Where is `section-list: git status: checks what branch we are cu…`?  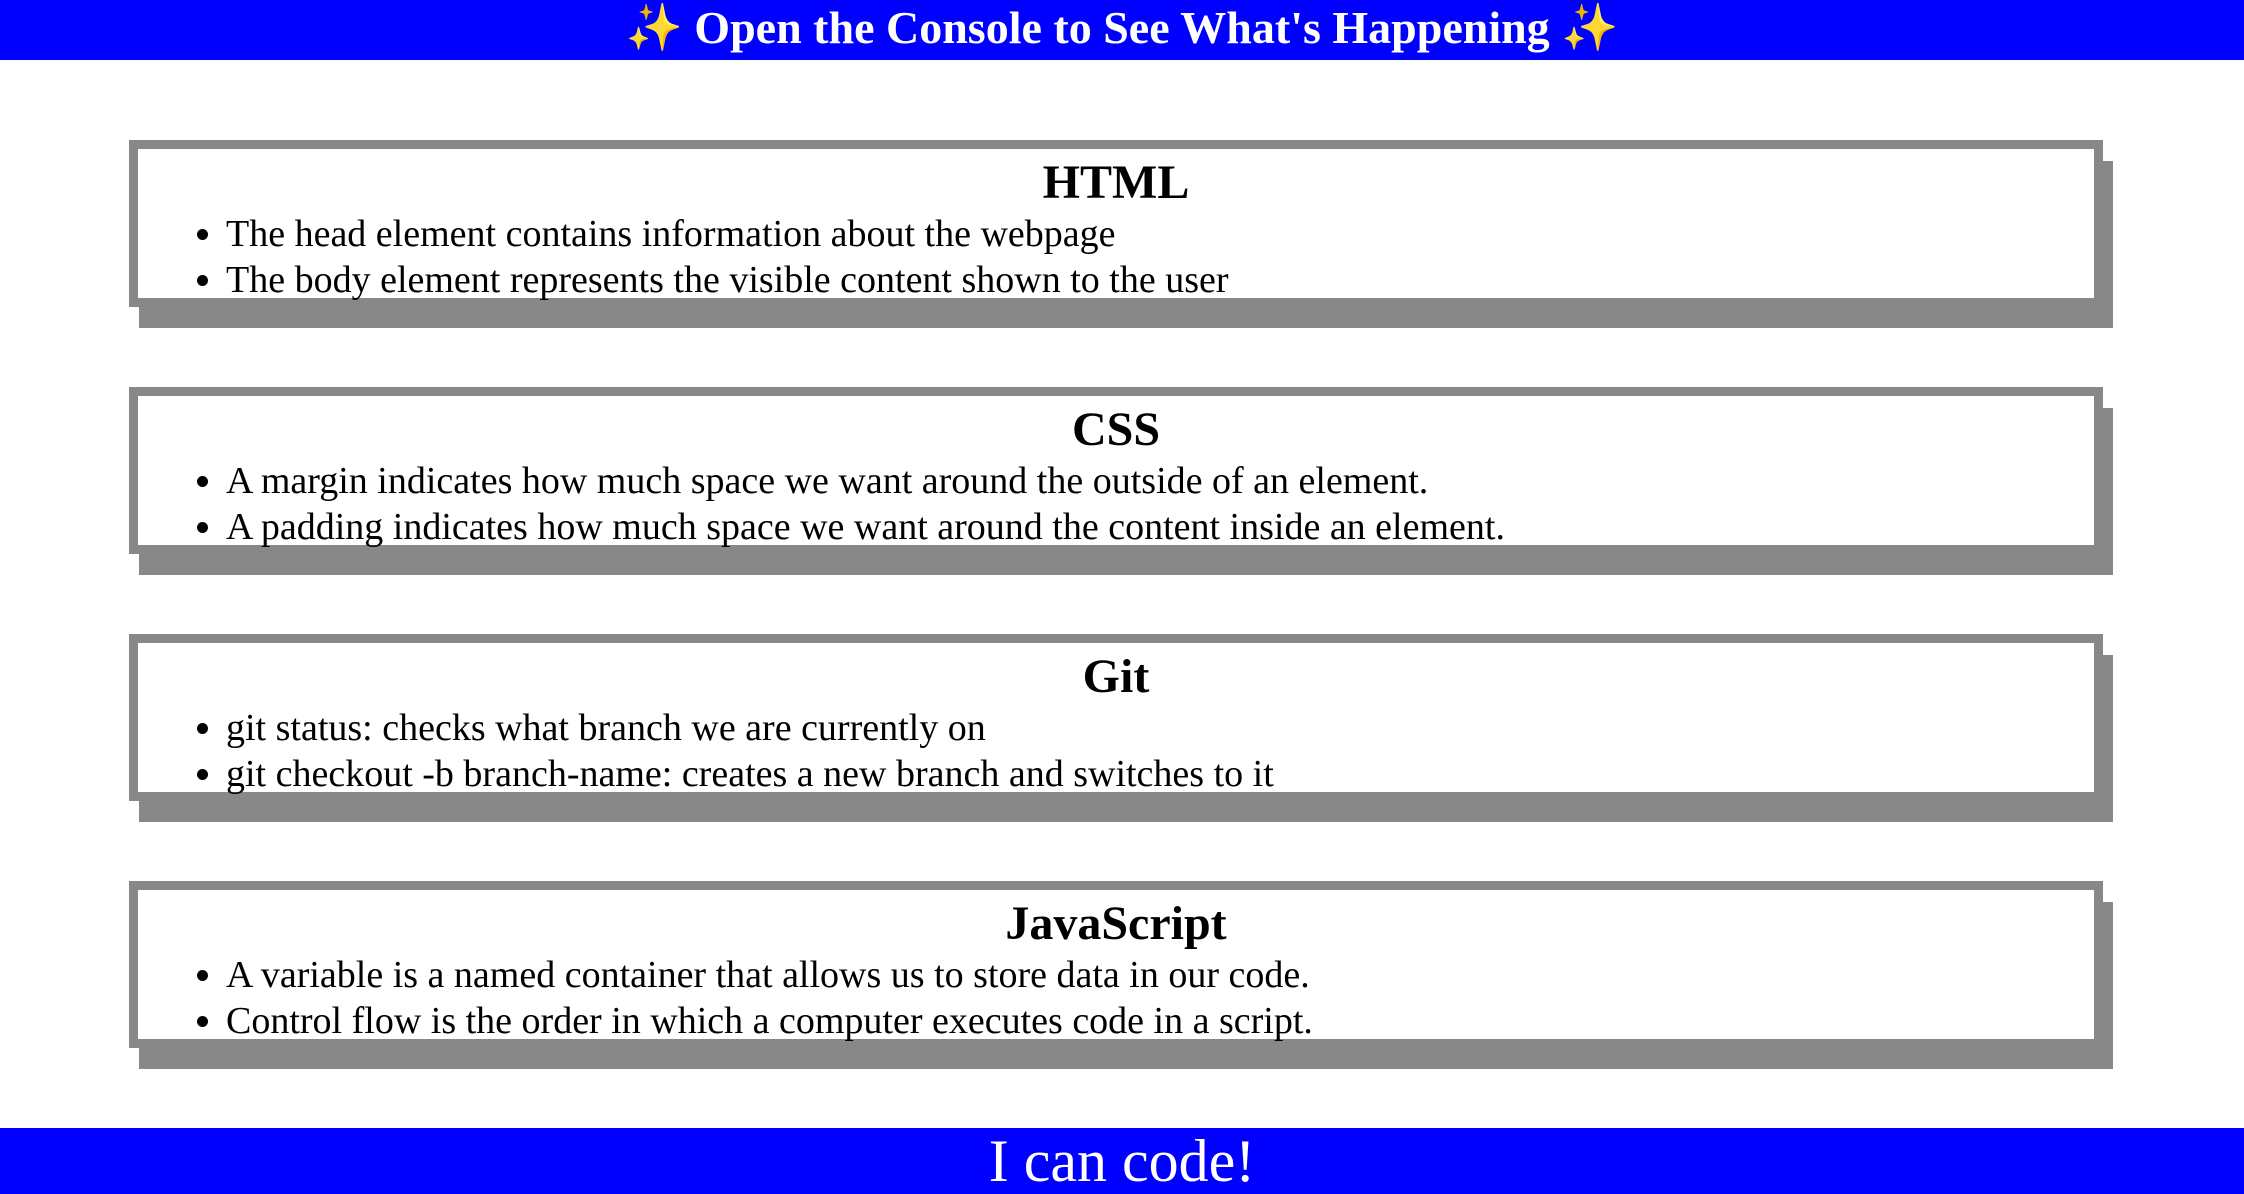
section-list: git status: checks what branch we are cu… is located at coordinates (1116, 751).